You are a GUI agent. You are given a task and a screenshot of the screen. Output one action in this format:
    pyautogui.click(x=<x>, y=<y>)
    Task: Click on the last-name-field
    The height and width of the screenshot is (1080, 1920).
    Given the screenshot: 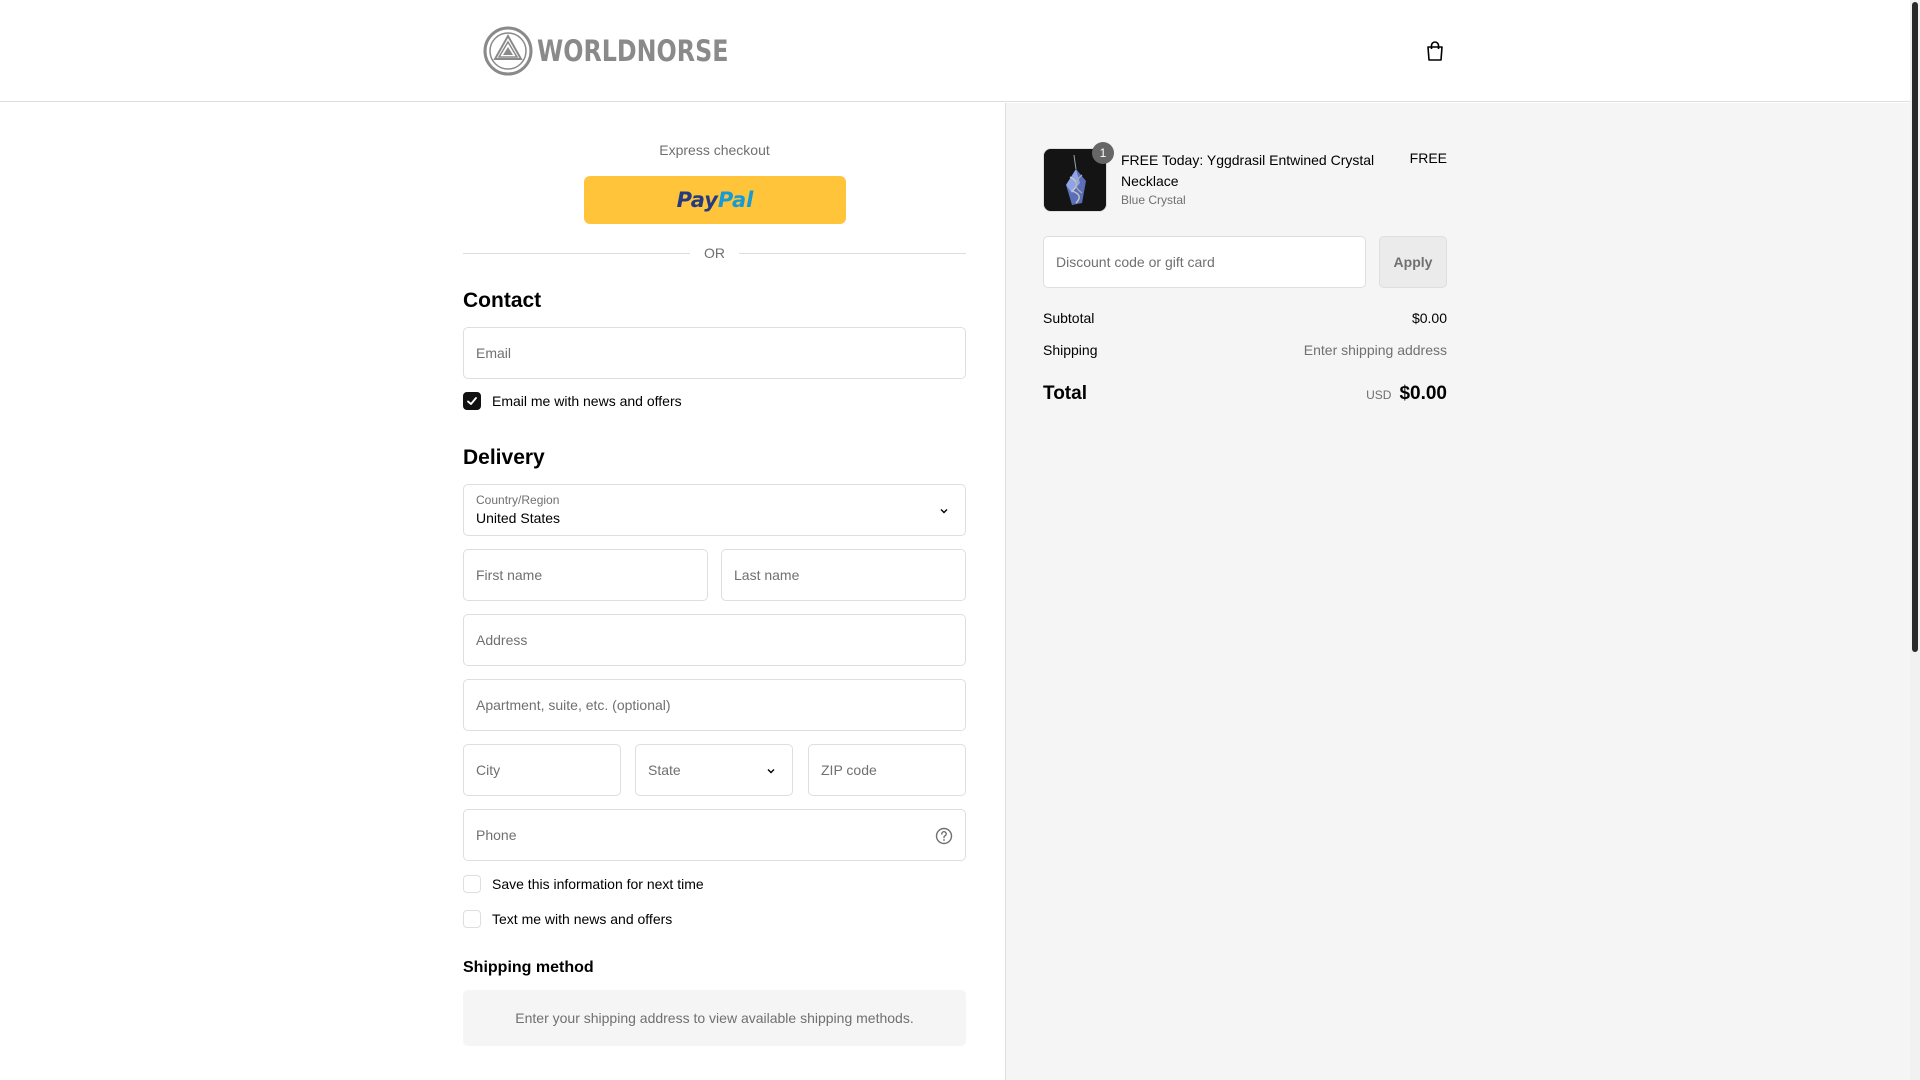 What is the action you would take?
    pyautogui.click(x=843, y=575)
    